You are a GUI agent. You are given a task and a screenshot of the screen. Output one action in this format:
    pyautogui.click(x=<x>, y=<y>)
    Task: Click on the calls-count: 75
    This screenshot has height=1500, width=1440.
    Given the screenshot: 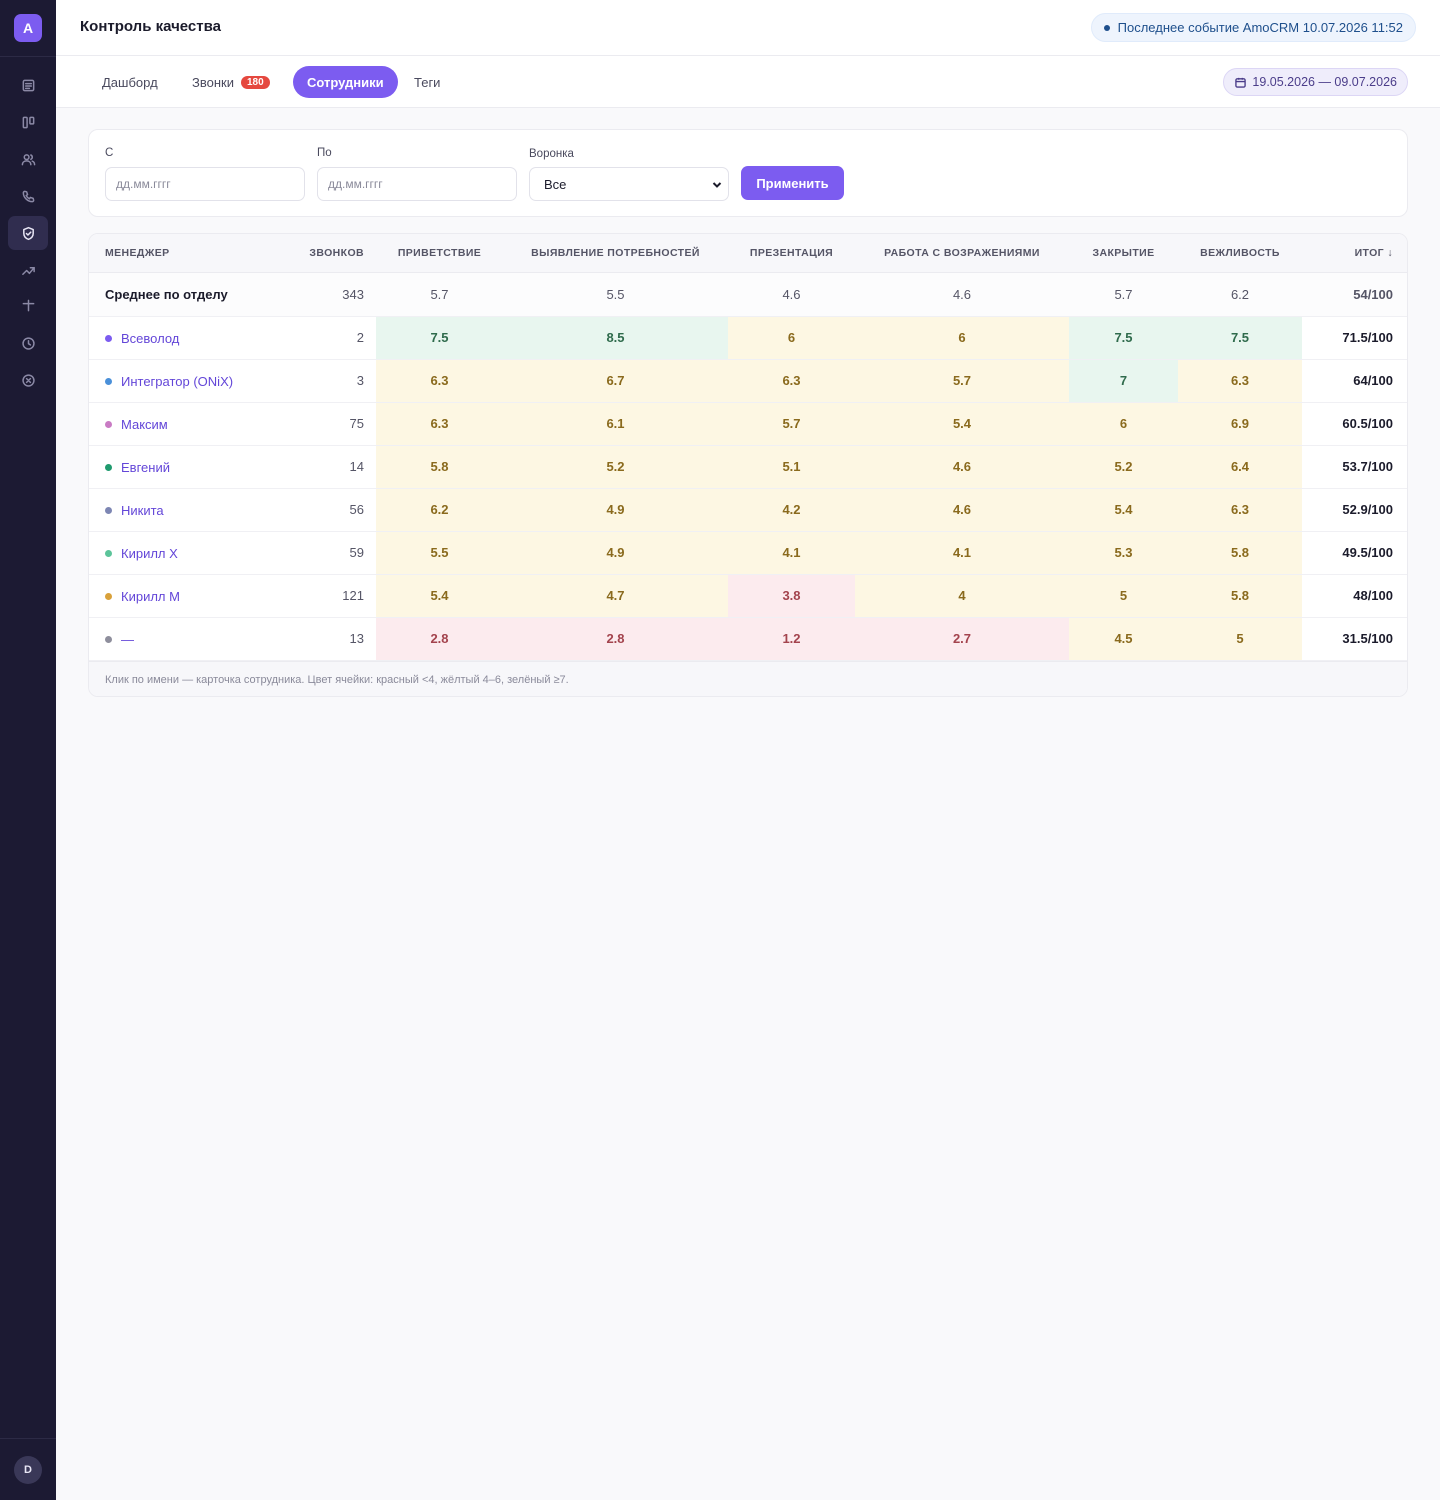 What is the action you would take?
    pyautogui.click(x=332, y=424)
    